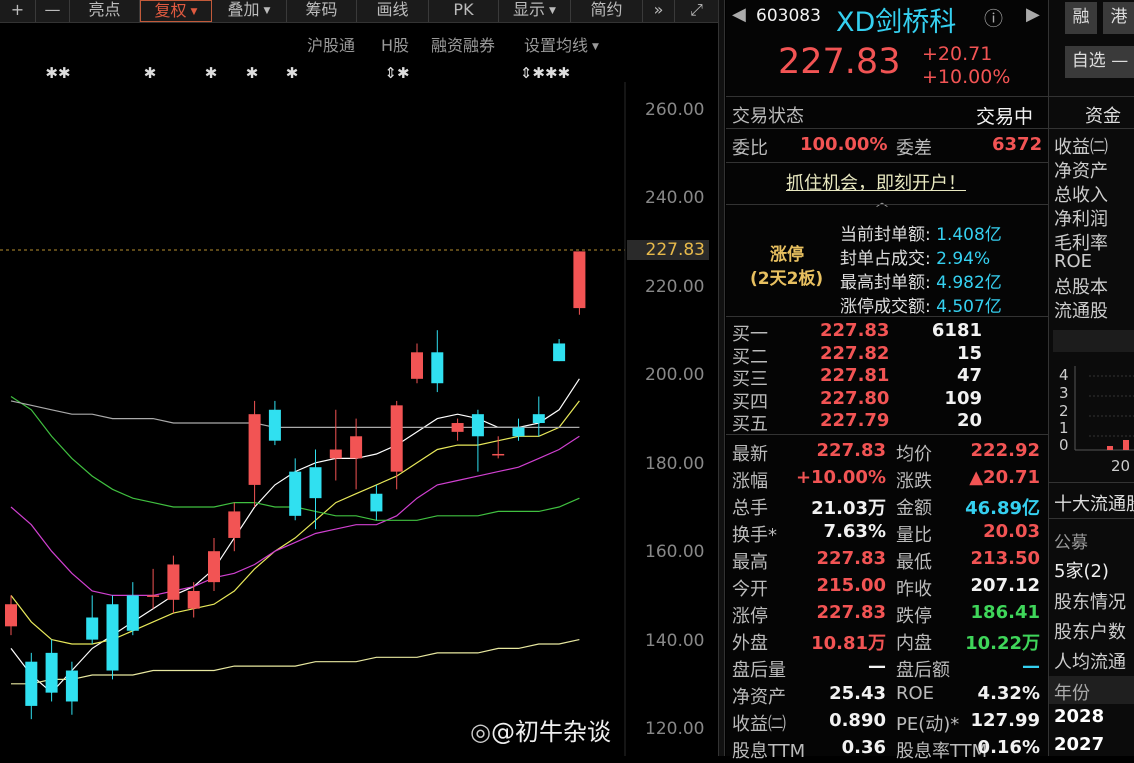 Image resolution: width=1134 pixels, height=763 pixels. Describe the element at coordinates (882, 201) in the screenshot. I see `collapse-icon: ︿` at that location.